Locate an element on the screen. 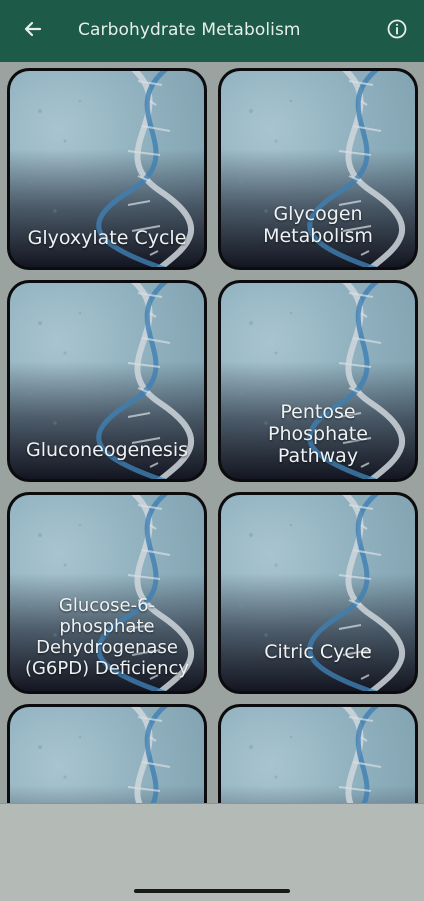 This screenshot has width=424, height=901. topic-card-label: Pentose Phosphate Pathway is located at coordinates (318, 434).